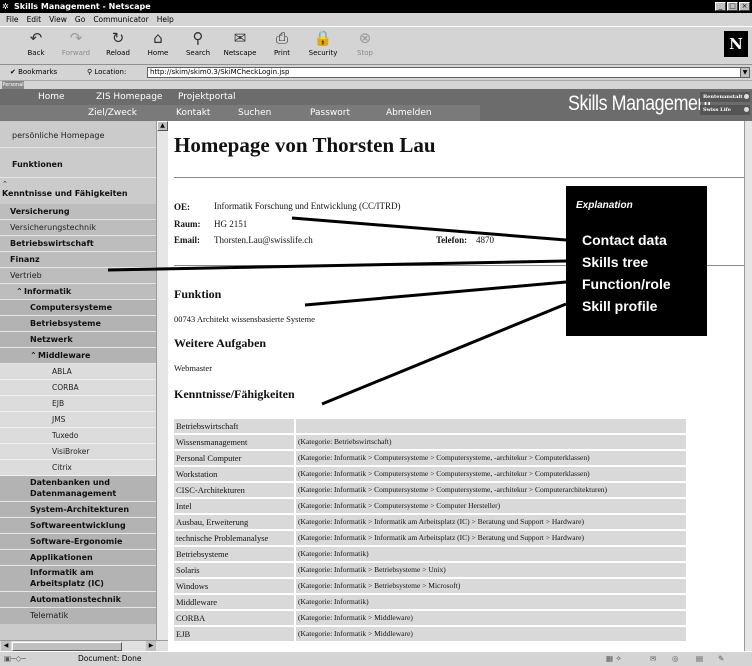  I want to click on sidebar-item-telematik: Telematik, so click(78, 616).